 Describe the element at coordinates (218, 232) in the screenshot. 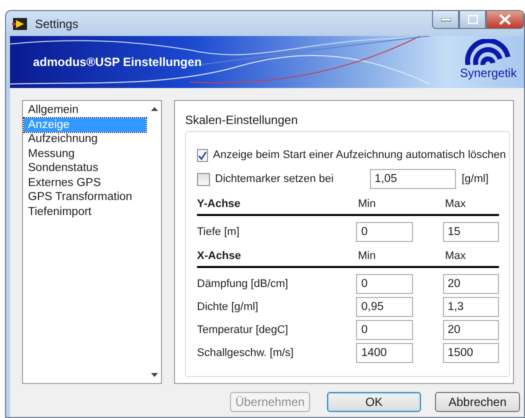

I see `field-label: Tiefe [m]` at that location.